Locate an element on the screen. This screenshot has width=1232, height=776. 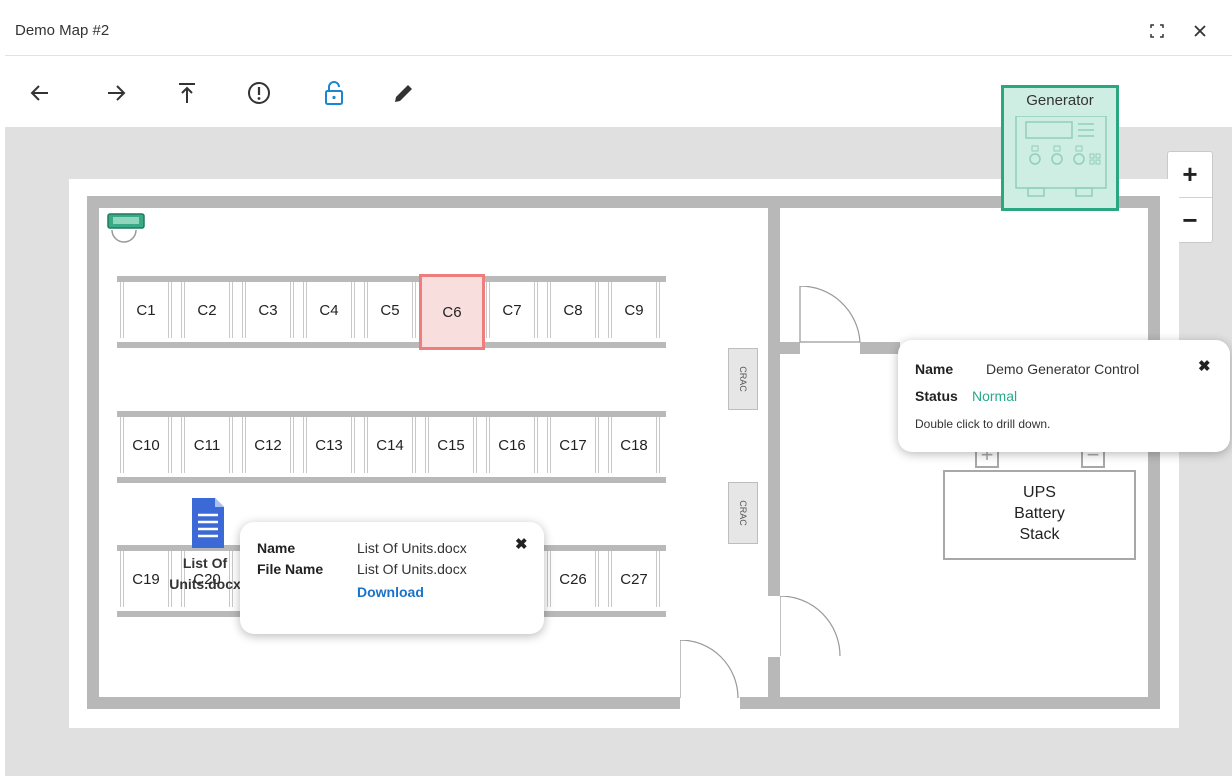
inner-wall-right-room is located at coordinates (790, 348).